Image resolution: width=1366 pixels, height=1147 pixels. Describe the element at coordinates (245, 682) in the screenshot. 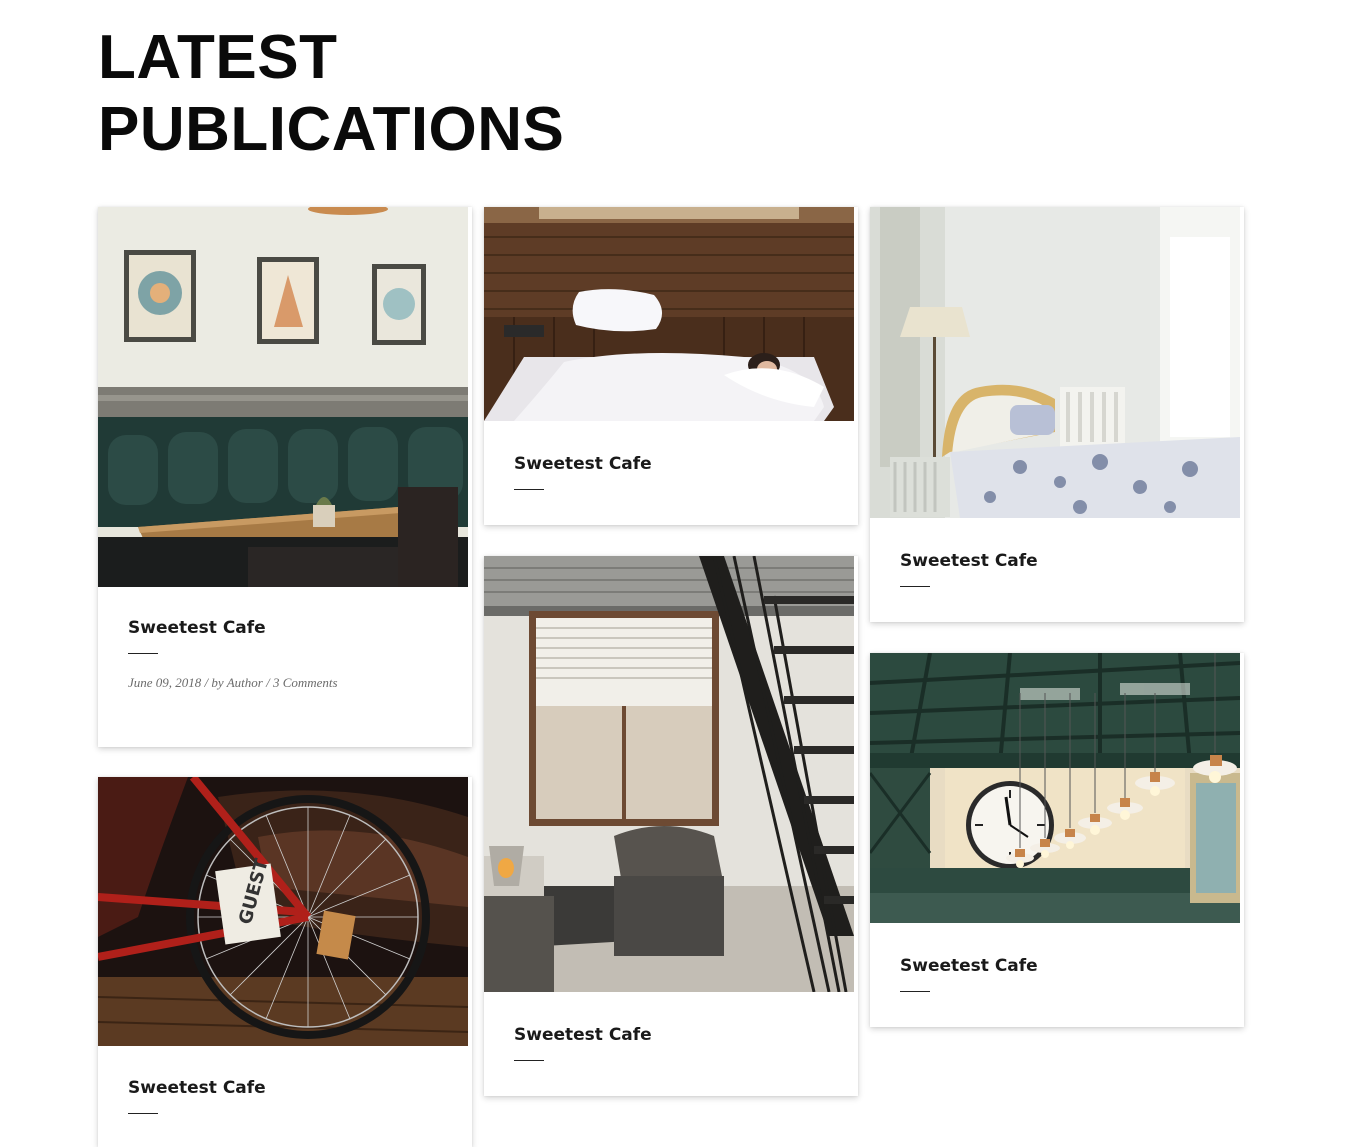

I see `author-link: Author` at that location.